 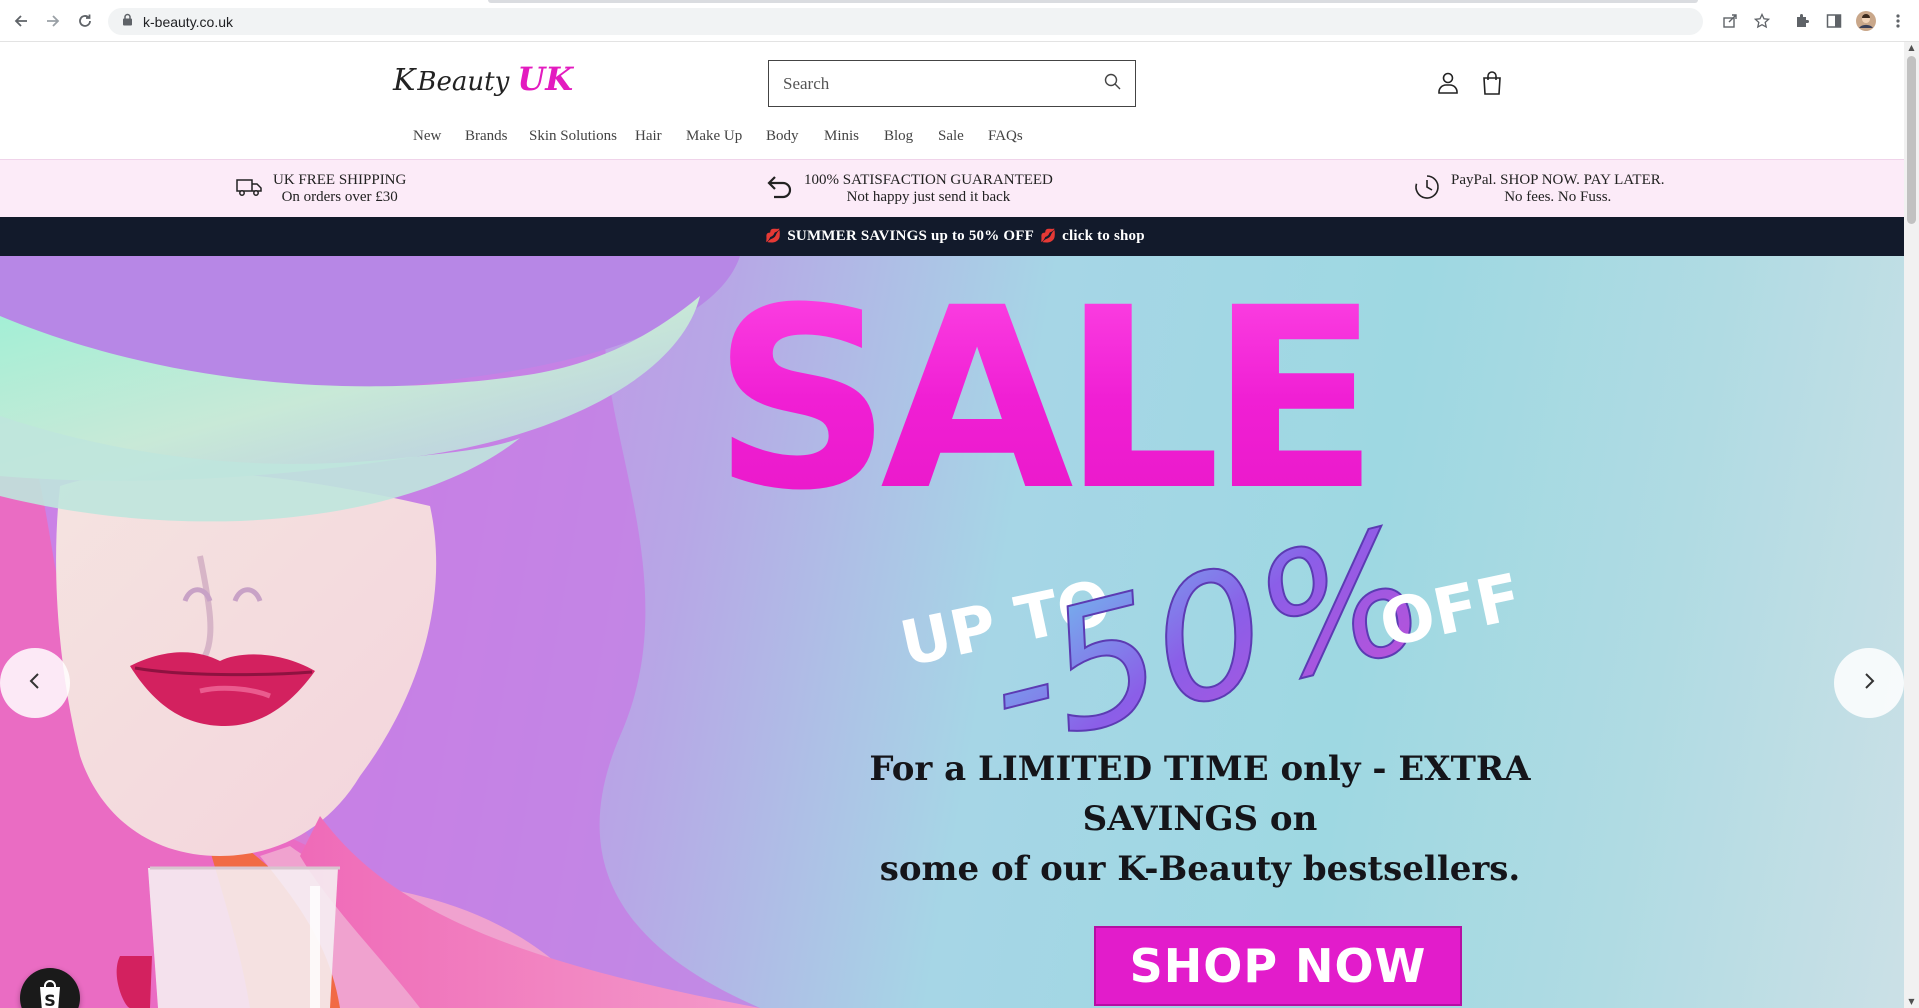 I want to click on usp-shipping-subtitle: On orders over £30, so click(x=339, y=197).